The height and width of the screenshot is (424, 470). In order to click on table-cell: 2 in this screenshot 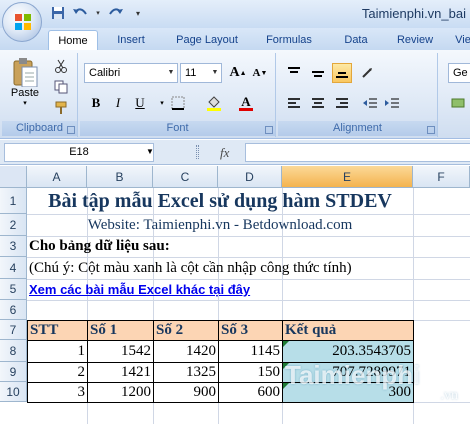, I will do `click(57, 372)`.